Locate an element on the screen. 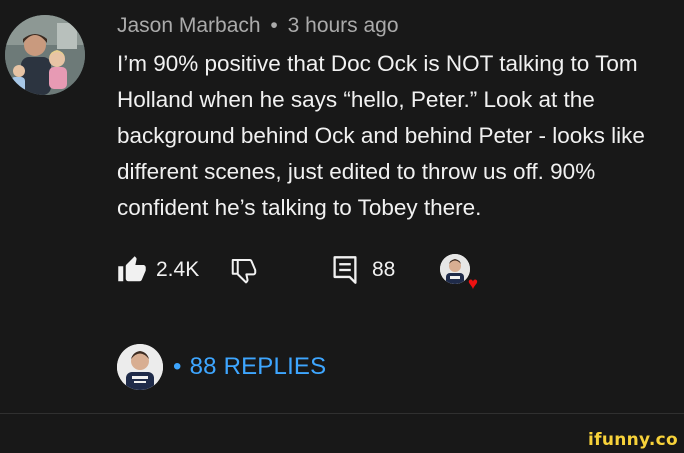 The height and width of the screenshot is (453, 684). commenter-avatar is located at coordinates (45, 55).